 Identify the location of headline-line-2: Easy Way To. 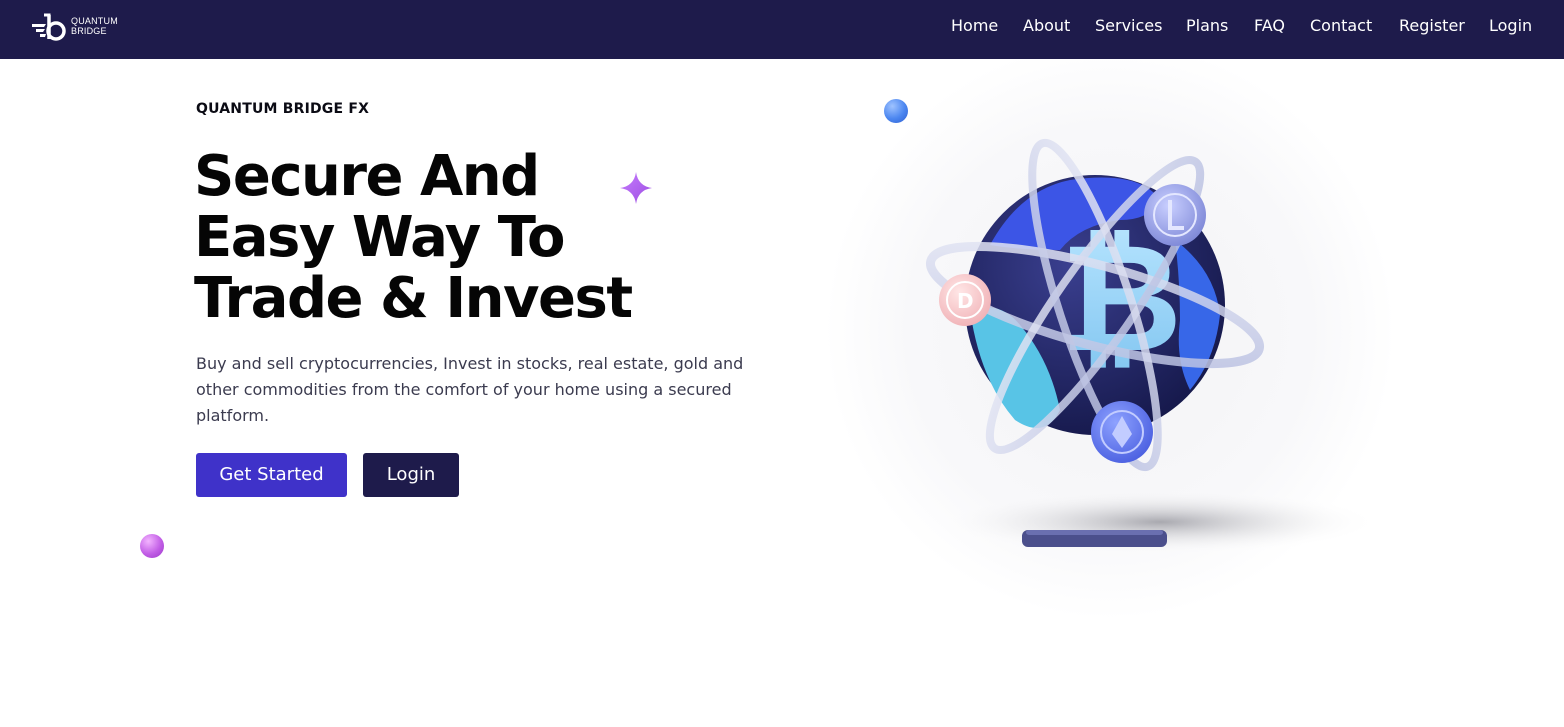
(379, 237).